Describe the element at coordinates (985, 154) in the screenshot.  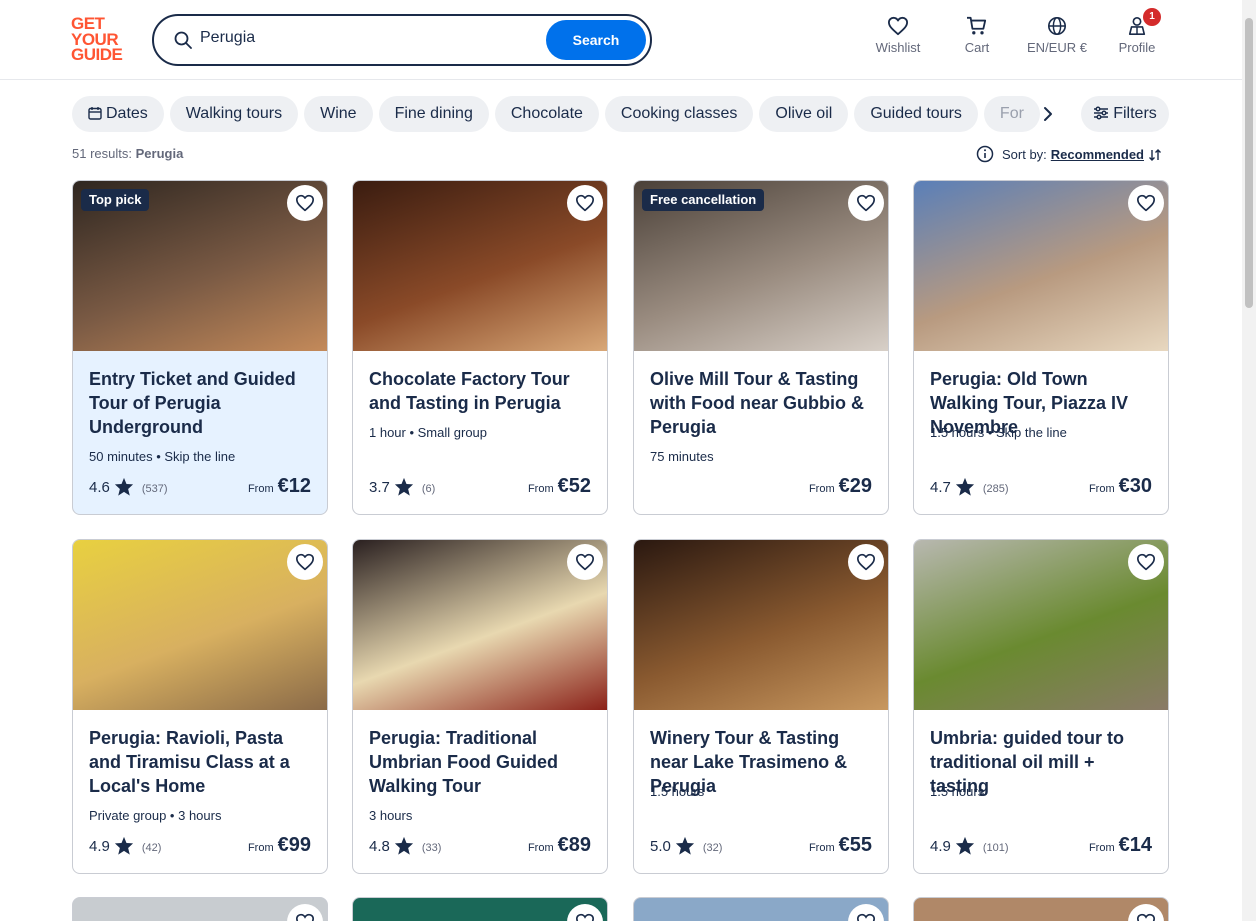
I see `info-icon` at that location.